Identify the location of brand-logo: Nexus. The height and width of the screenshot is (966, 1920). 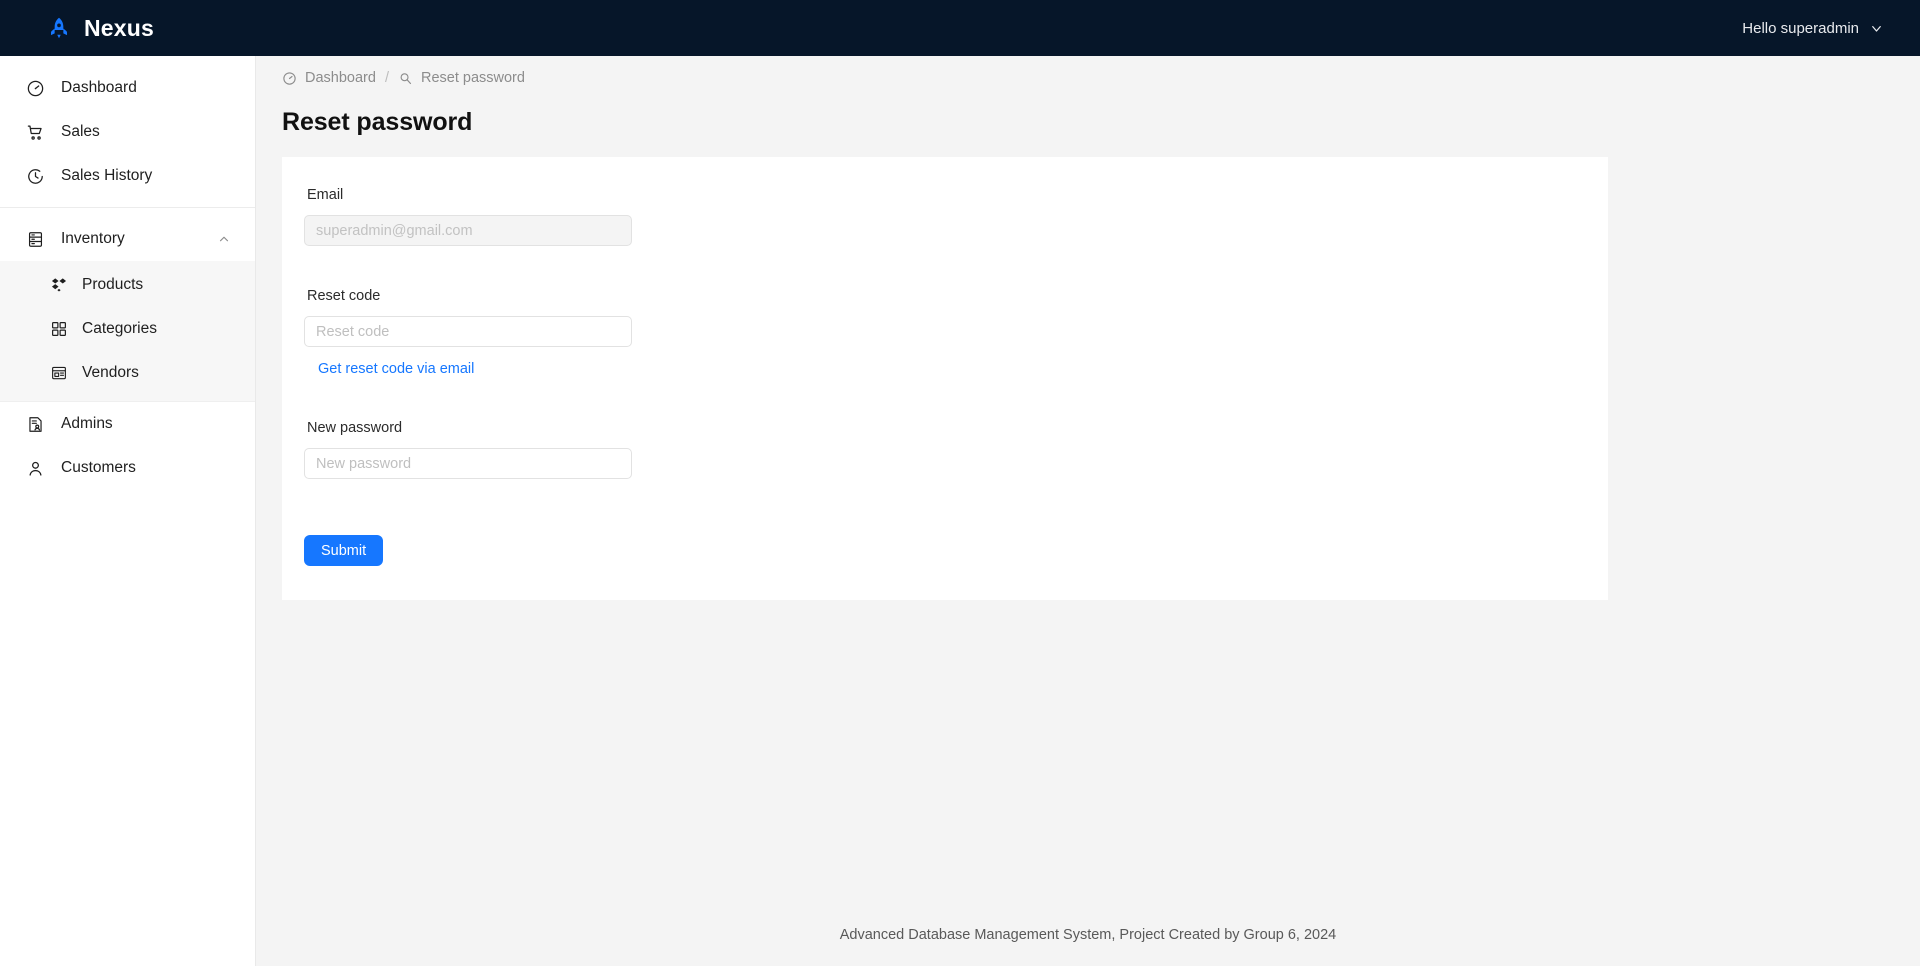
(100, 28).